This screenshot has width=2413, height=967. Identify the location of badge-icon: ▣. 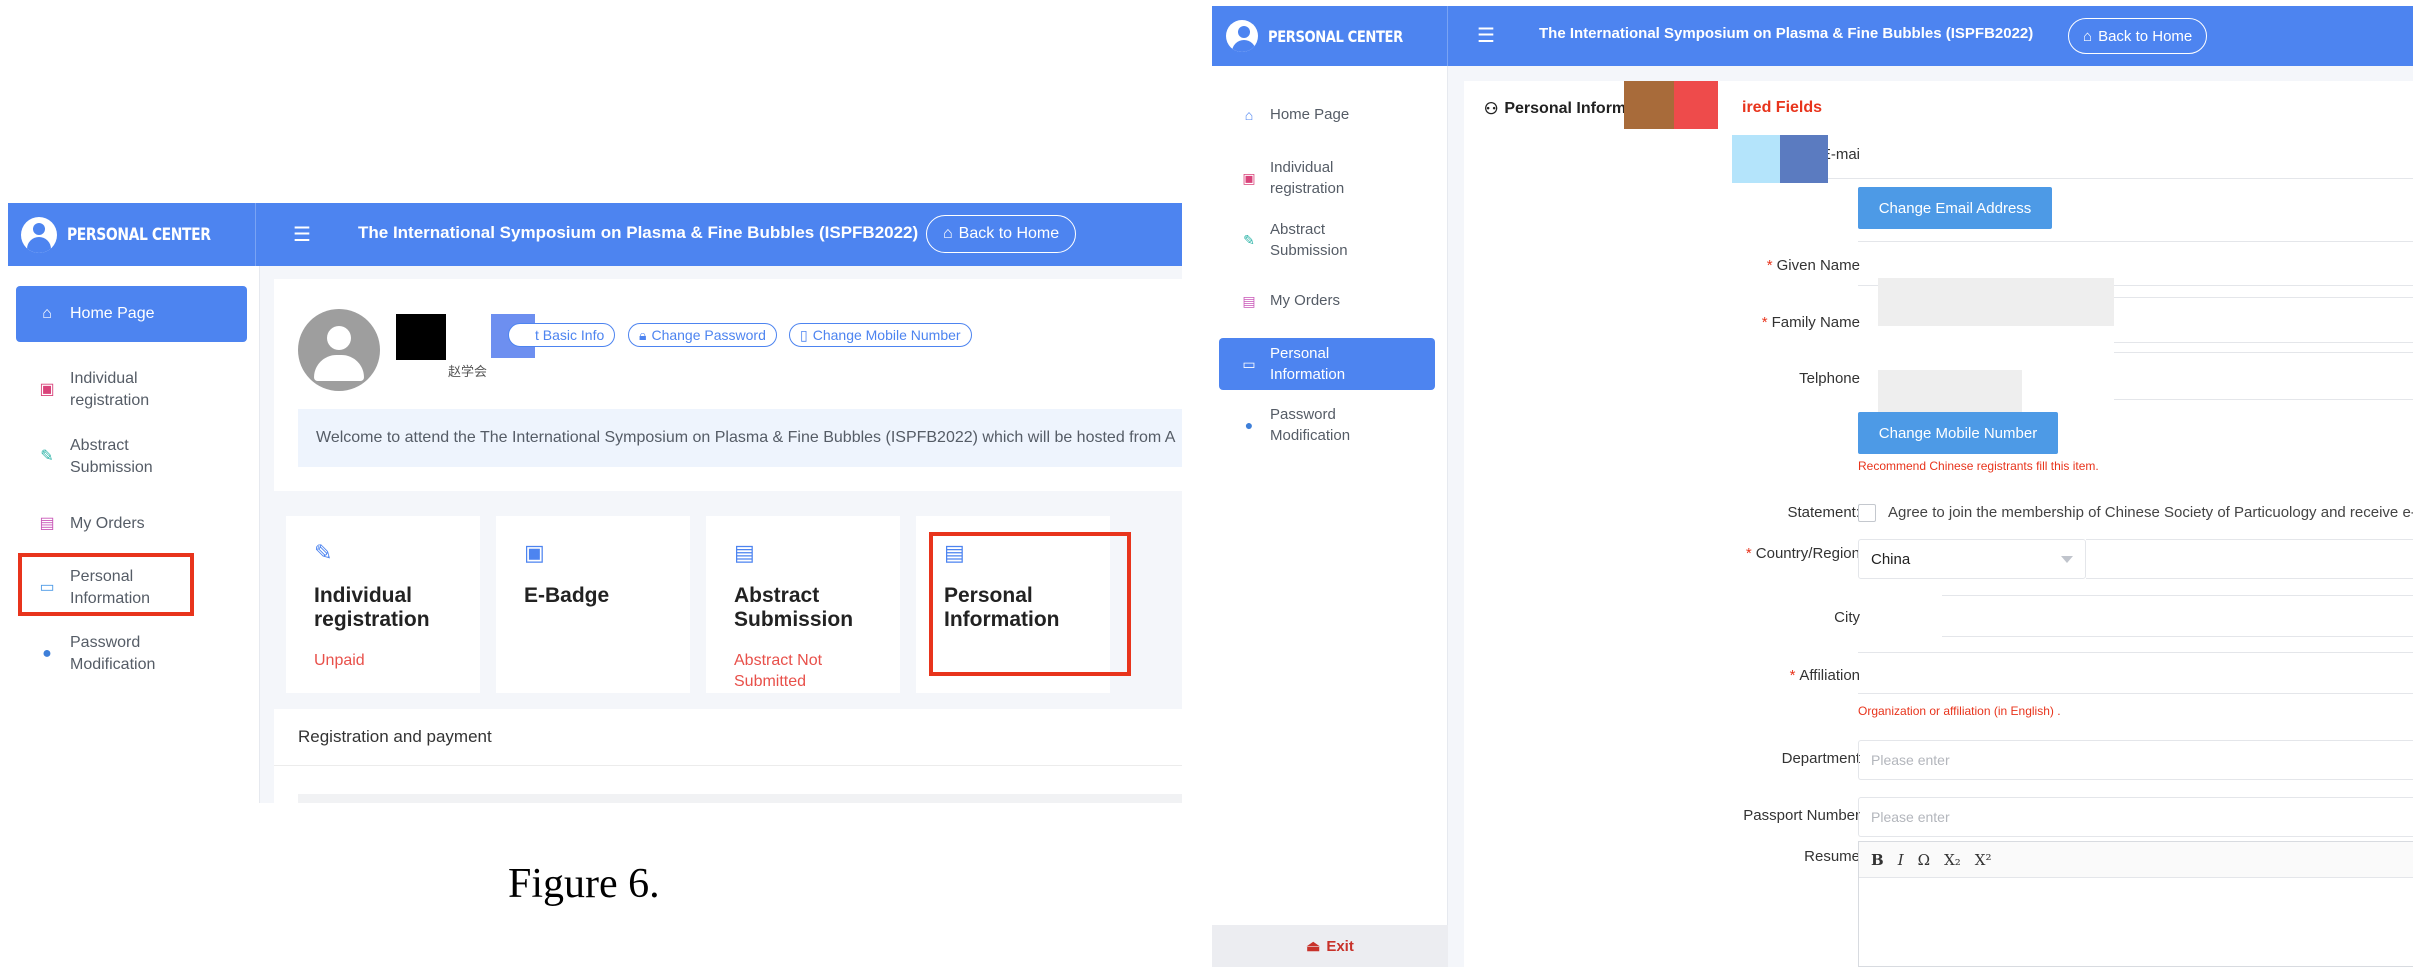
(534, 552).